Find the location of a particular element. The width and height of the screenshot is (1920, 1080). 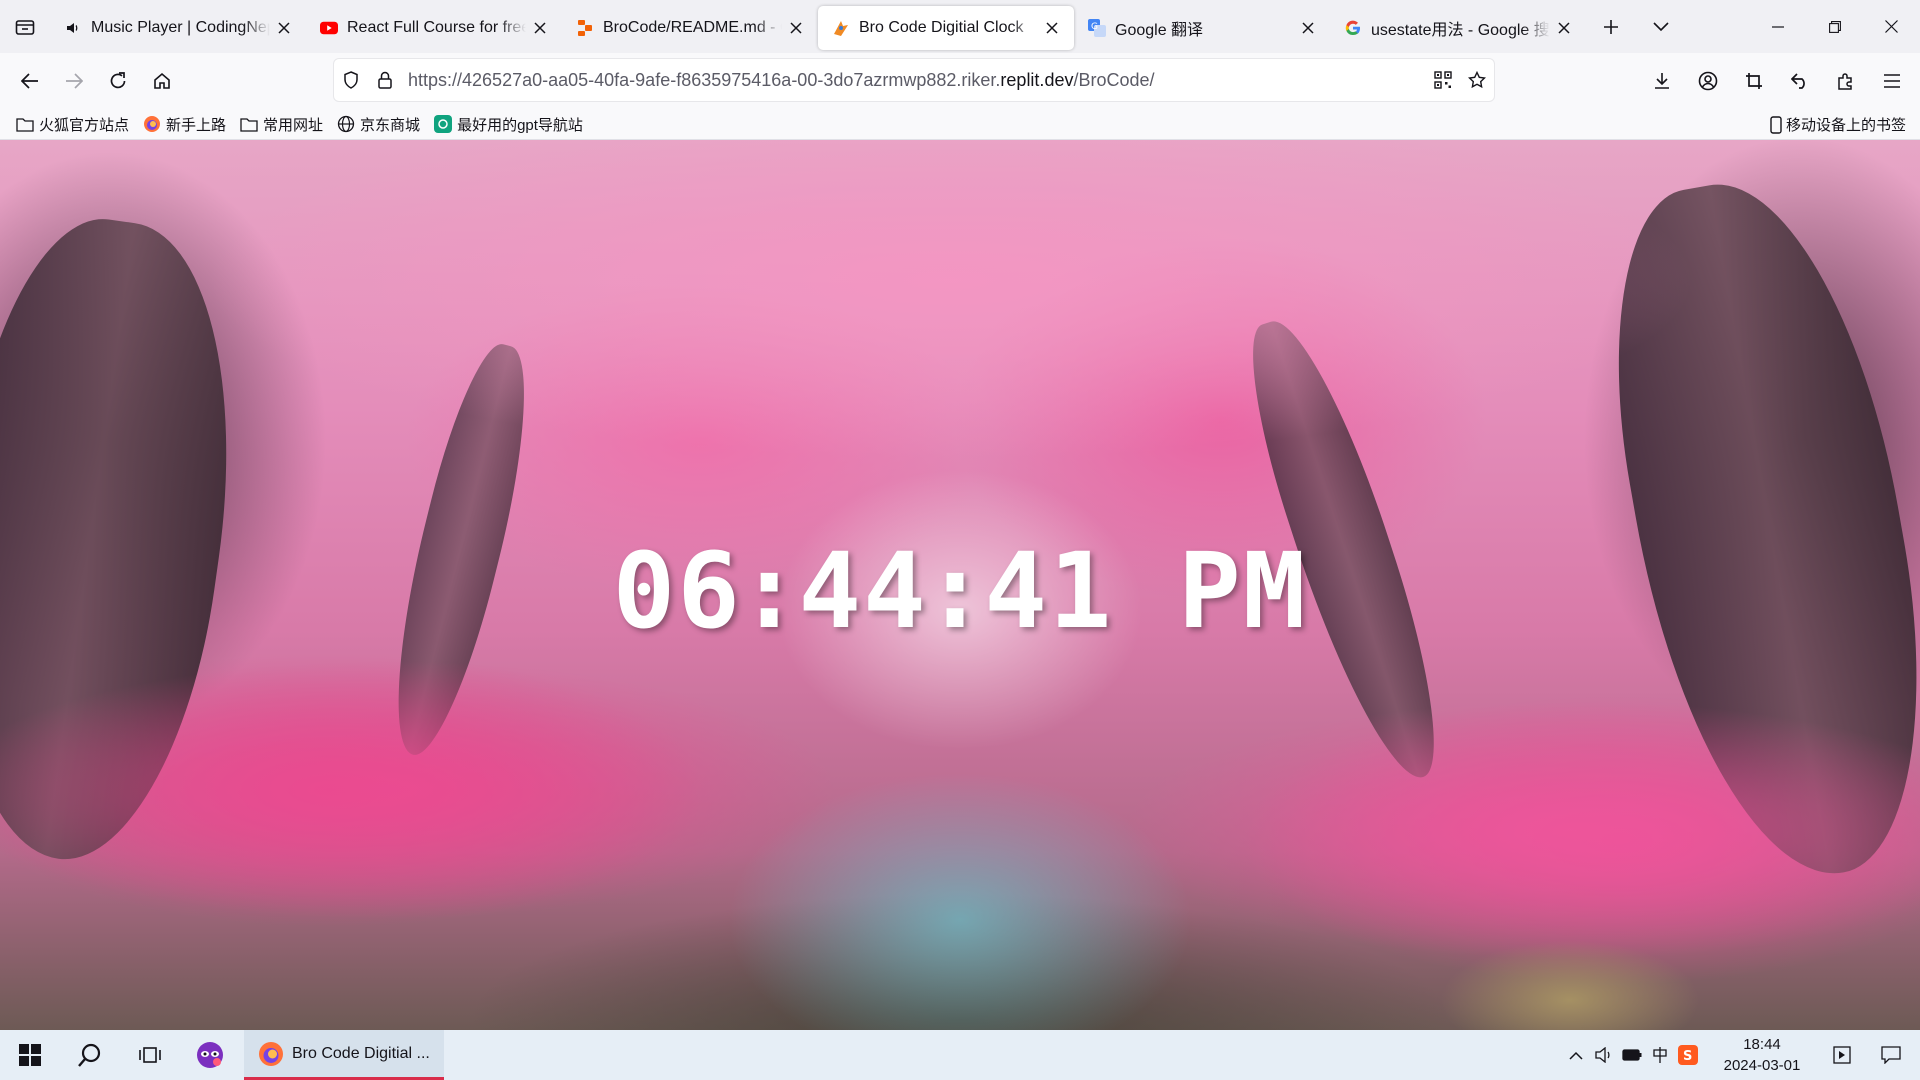

system-tray: S 18:44 2024-03-01 is located at coordinates (1741, 1055).